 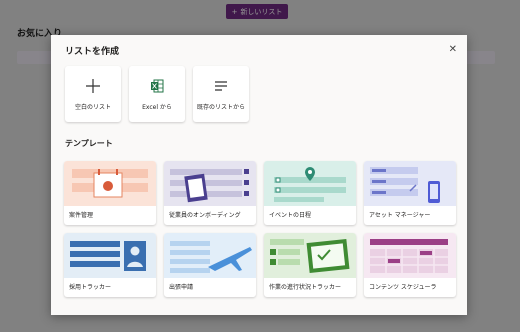 I want to click on map-pin-illustration, so click(x=310, y=184).